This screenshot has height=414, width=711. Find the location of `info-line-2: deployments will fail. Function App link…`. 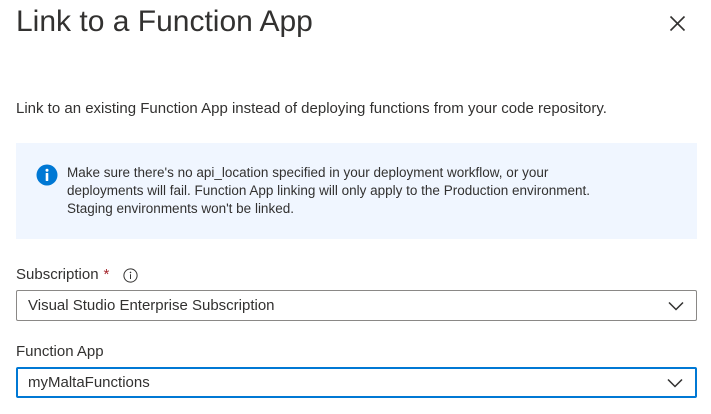

info-line-2: deployments will fail. Function App link… is located at coordinates (329, 190).